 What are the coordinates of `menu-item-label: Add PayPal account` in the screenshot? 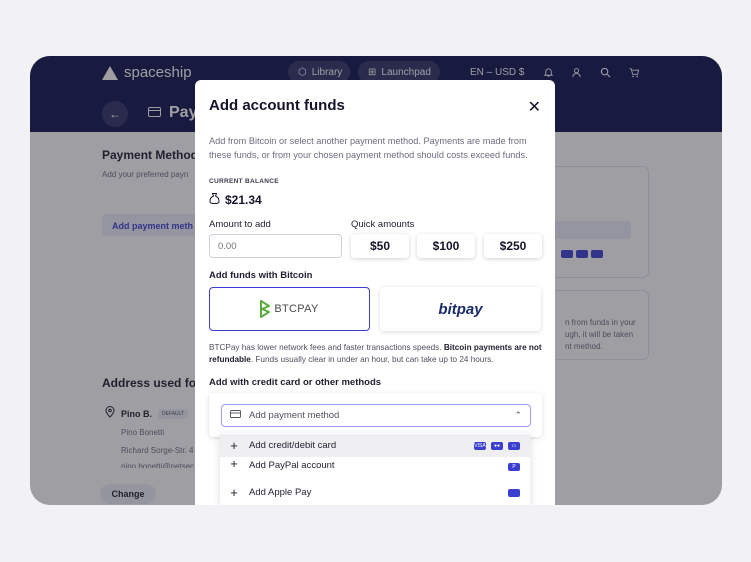 It's located at (292, 466).